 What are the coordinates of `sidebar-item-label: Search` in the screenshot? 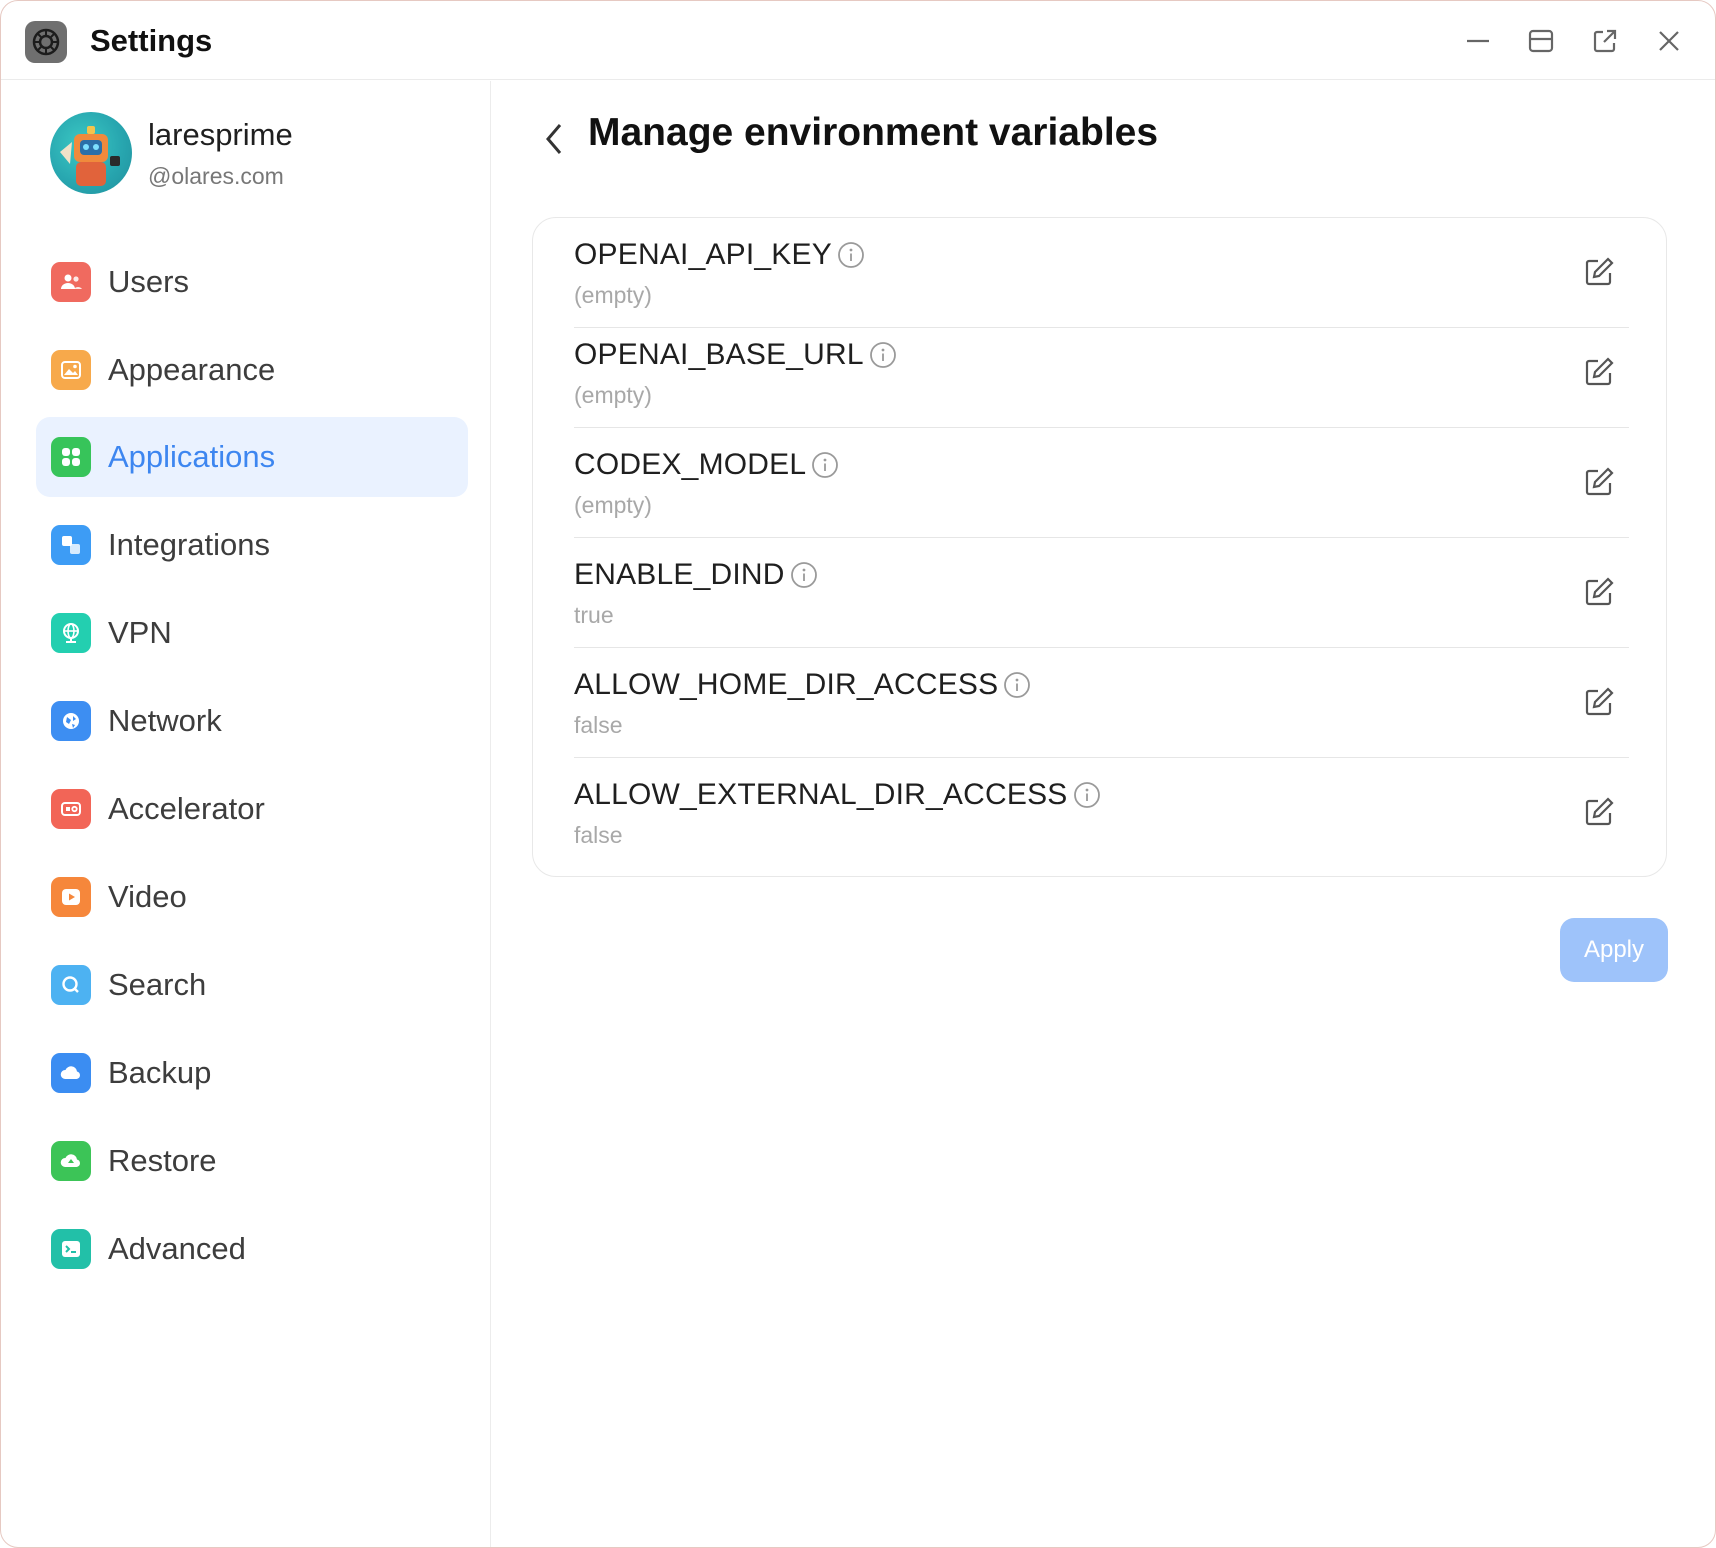 It's located at (157, 984).